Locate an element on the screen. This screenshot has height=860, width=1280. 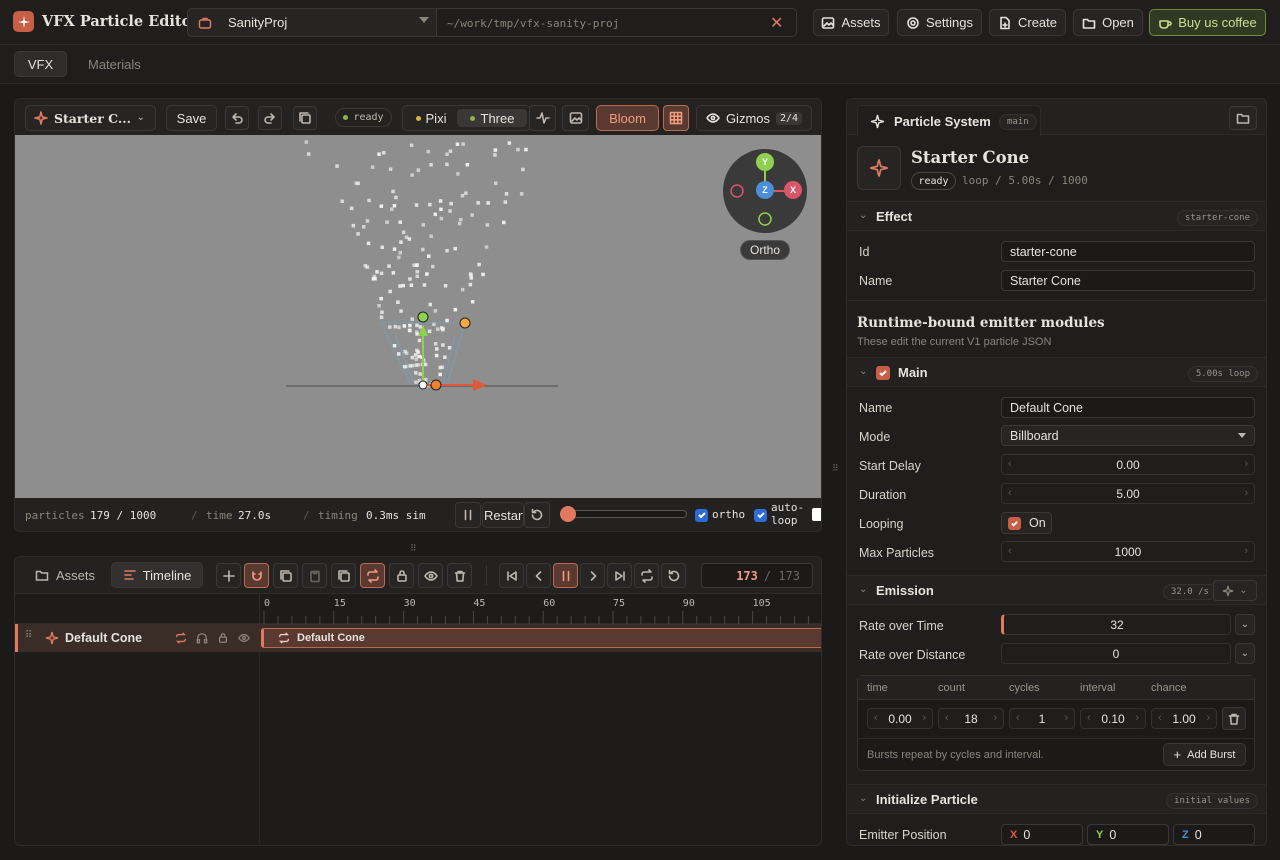
rate-over-time-slider: 32 is located at coordinates (1116, 624).